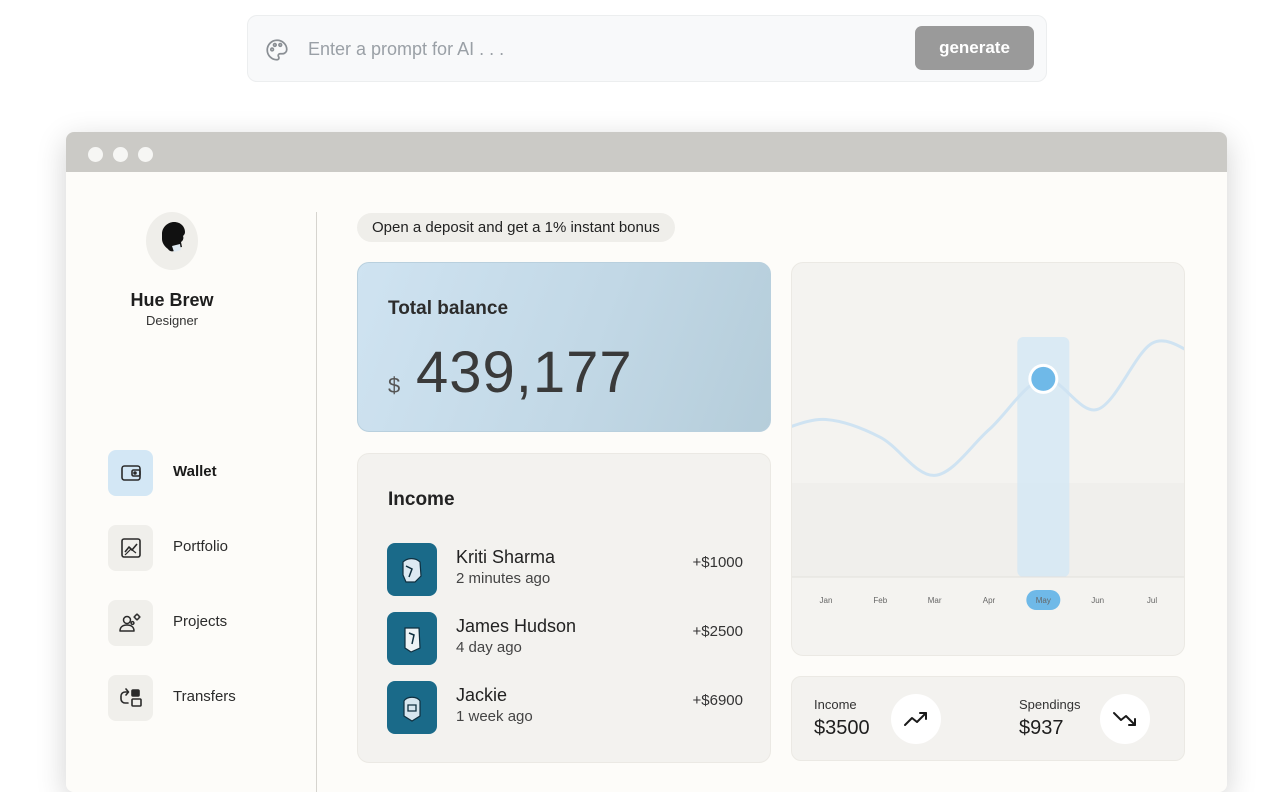  What do you see at coordinates (489, 647) in the screenshot?
I see `transaction-time: 4 day ago` at bounding box center [489, 647].